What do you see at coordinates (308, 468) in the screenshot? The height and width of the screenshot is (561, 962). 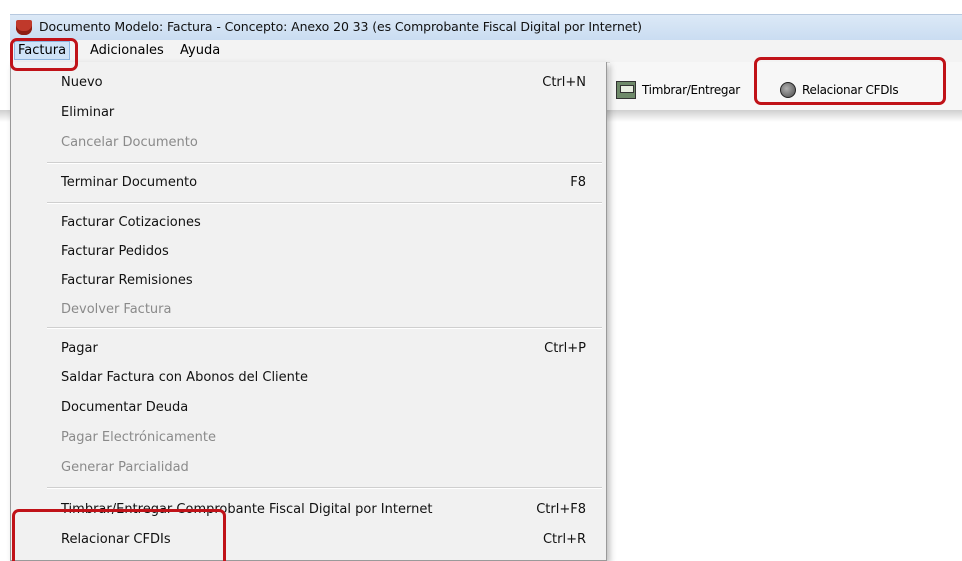 I see `menu-item-generar-parcialidad: Generar Parcialidad` at bounding box center [308, 468].